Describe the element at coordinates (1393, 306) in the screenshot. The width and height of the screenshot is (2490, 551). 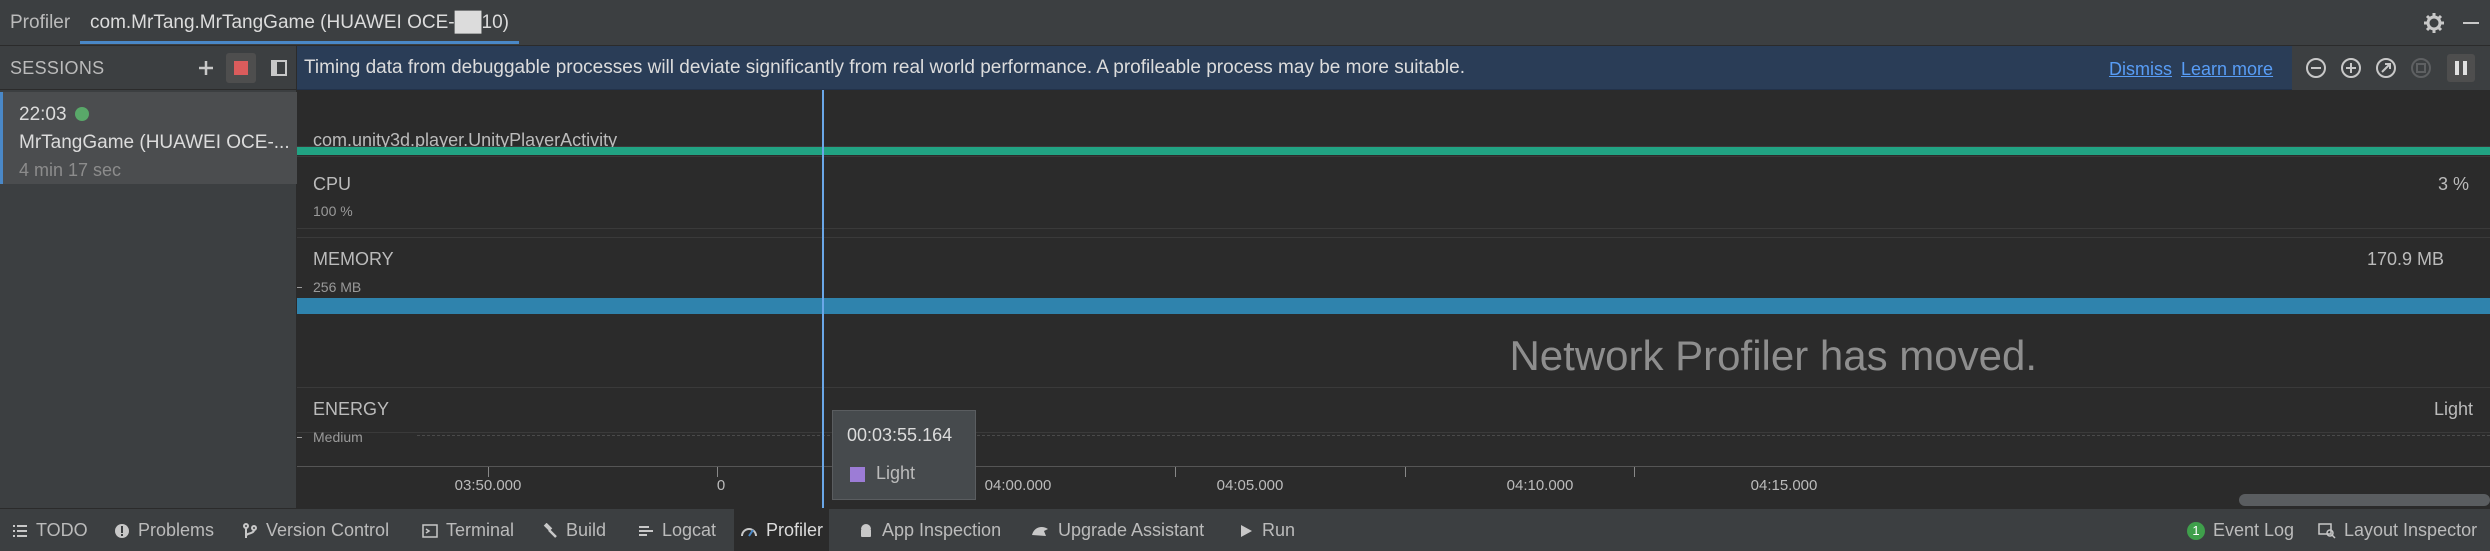
I see `memory-usage-bar` at that location.